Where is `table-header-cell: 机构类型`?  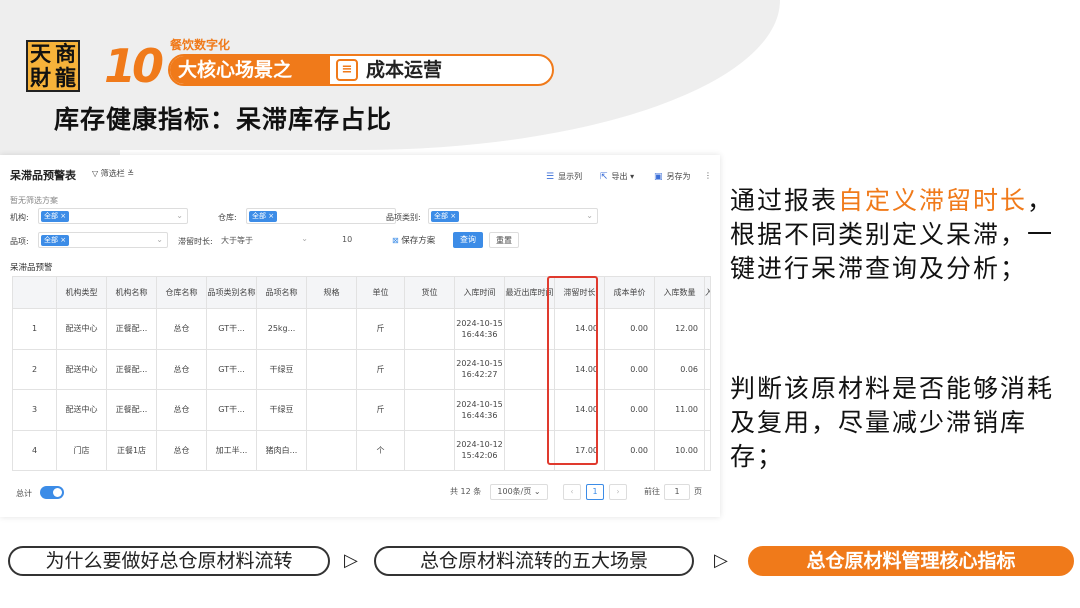 table-header-cell: 机构类型 is located at coordinates (81, 292).